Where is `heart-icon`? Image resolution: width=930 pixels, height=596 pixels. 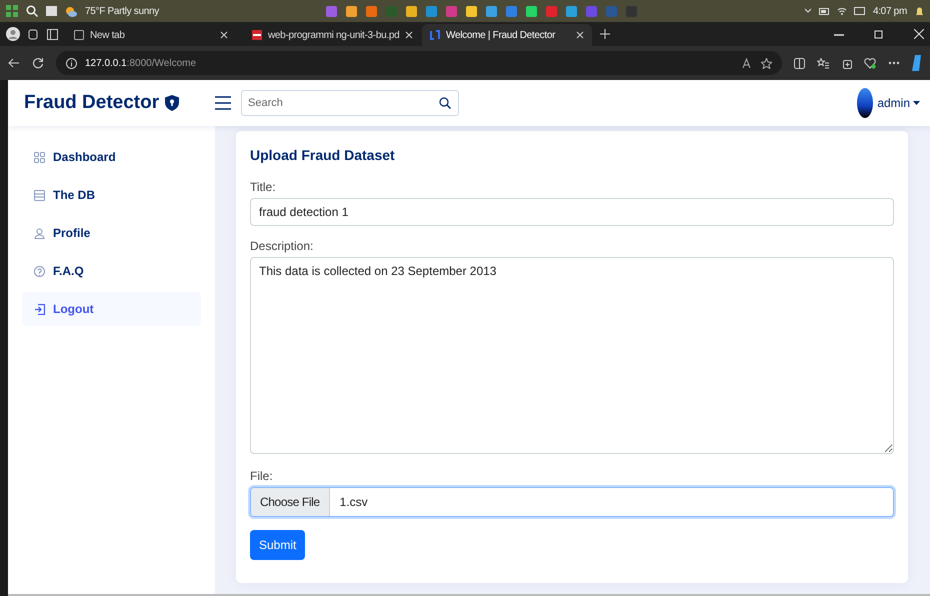
heart-icon is located at coordinates (870, 63).